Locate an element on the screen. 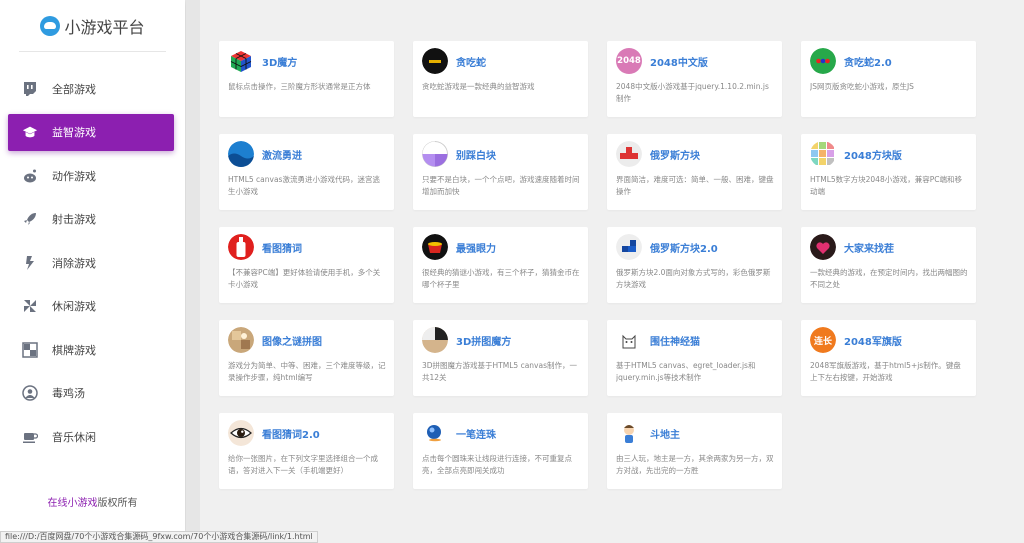 The height and width of the screenshot is (543, 1024). game-title: 围住神经猫 is located at coordinates (675, 340).